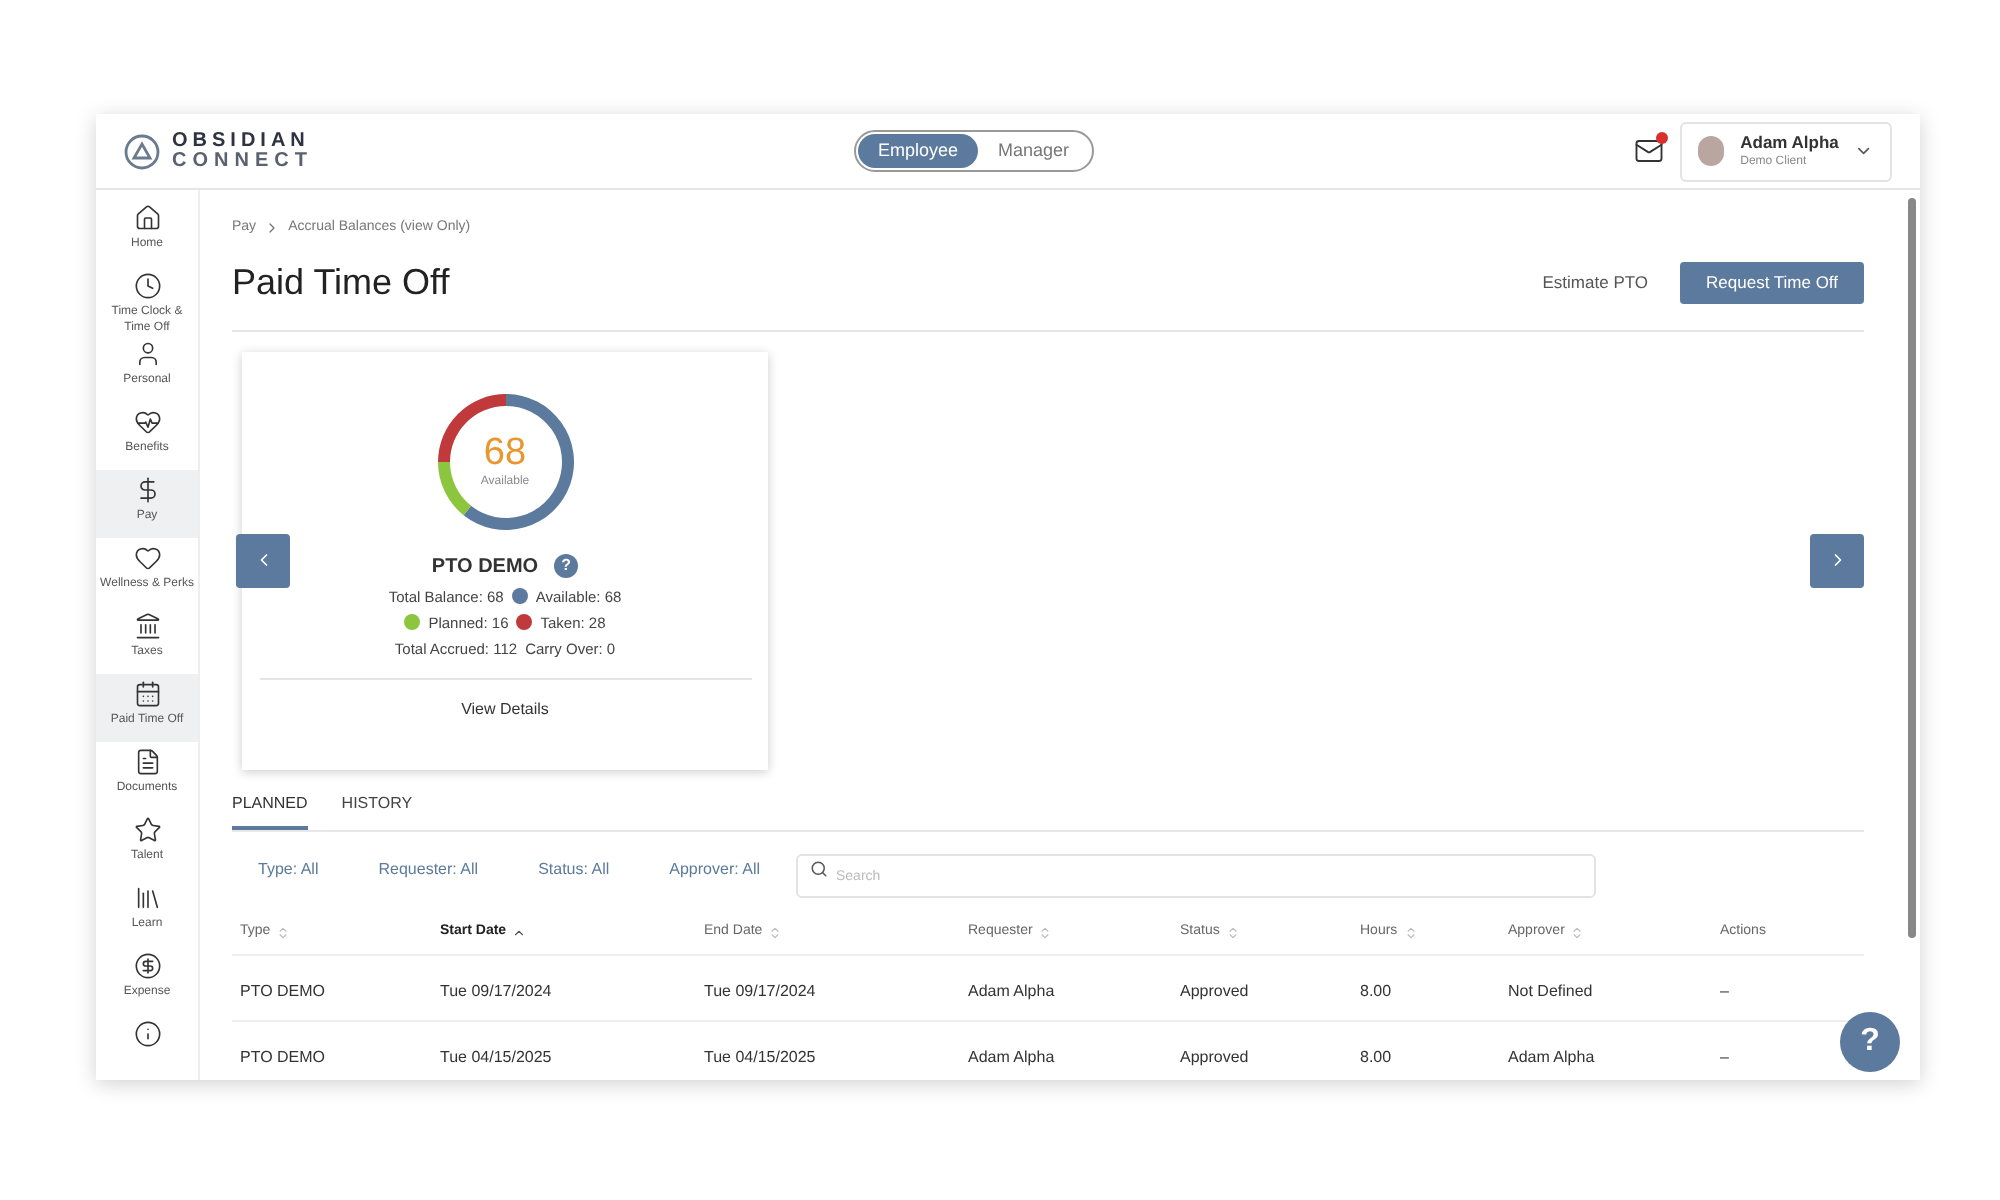 This screenshot has height=1200, width=2000. Describe the element at coordinates (1912, 568) in the screenshot. I see `scrollbar` at that location.